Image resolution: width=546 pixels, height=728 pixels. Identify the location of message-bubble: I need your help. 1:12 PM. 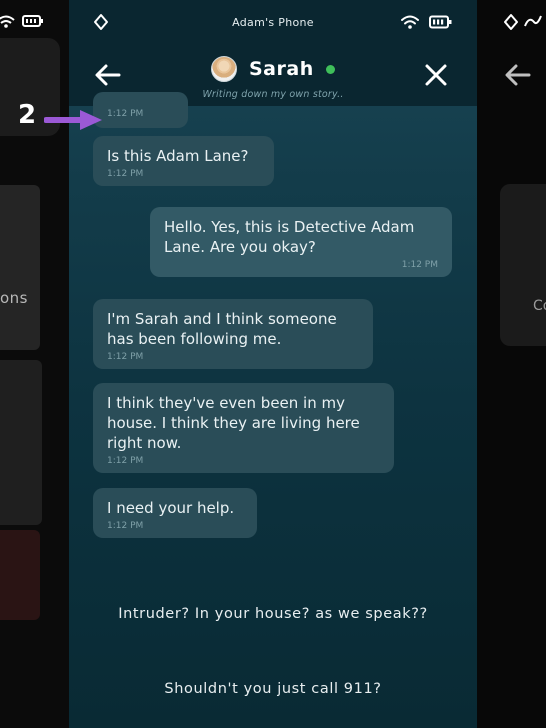
(175, 513).